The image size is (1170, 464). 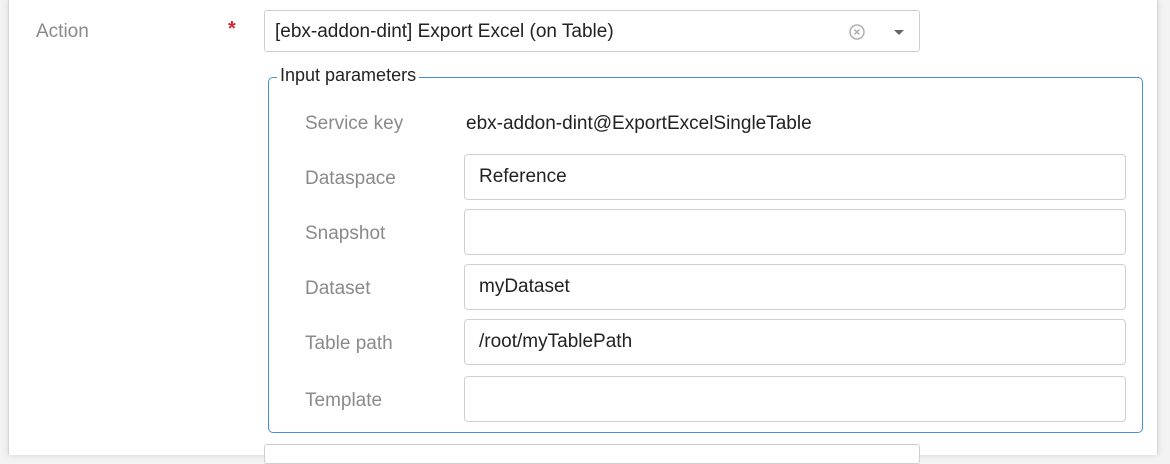 I want to click on action-select: [ebx-addon-dint] Export Excel (on Table), so click(x=592, y=31).